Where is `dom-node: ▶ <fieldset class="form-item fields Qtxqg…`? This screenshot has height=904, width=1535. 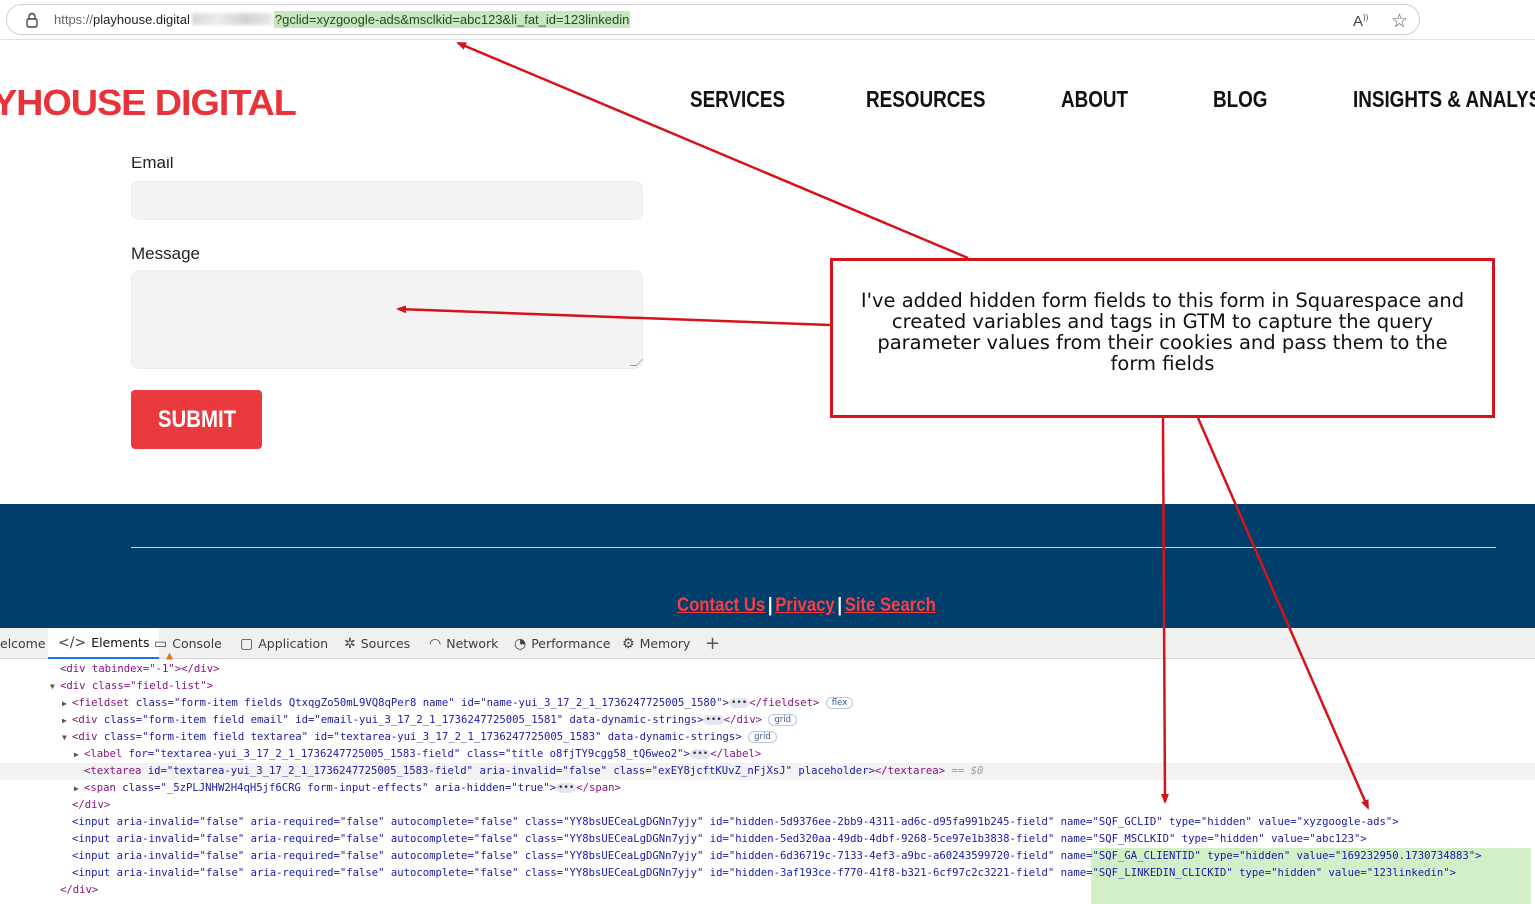
dom-node: ▶ <fieldset class="form-item fields Qtxqg… is located at coordinates (767, 703).